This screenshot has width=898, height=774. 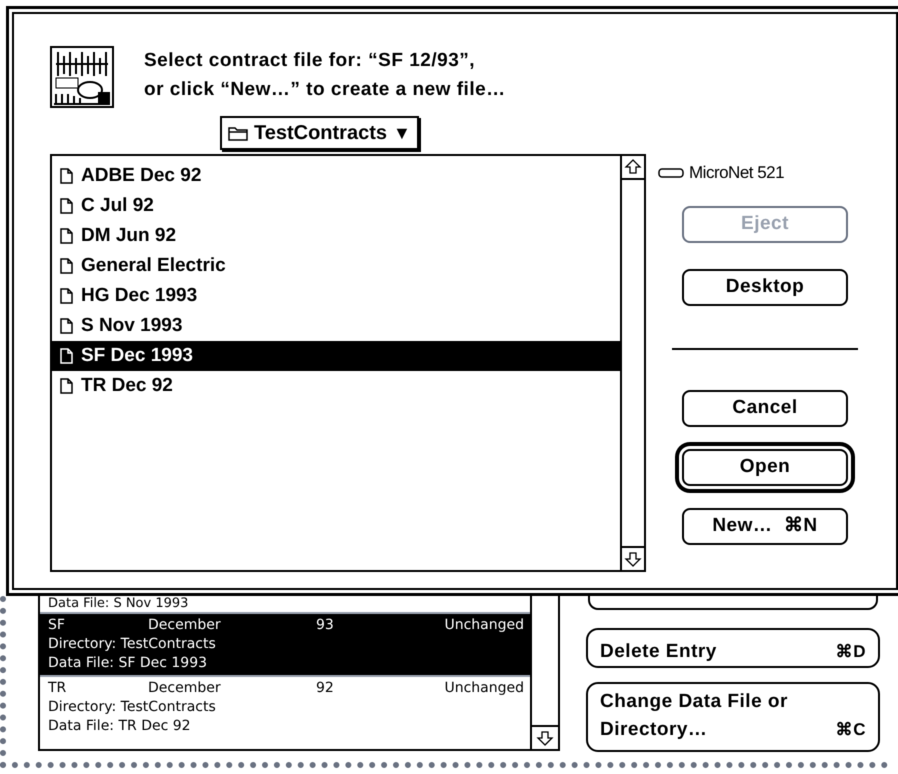 I want to click on file-item: SF Dec 1993, so click(x=336, y=356).